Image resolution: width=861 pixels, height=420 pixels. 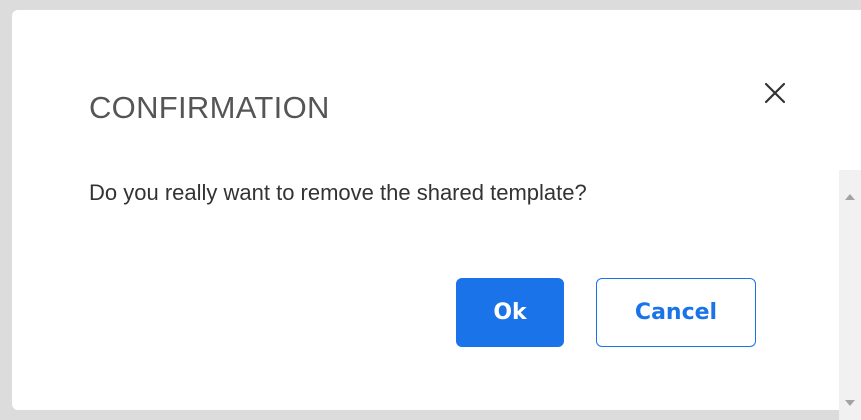 I want to click on dialog-title: CONFIRMATION, so click(x=209, y=107).